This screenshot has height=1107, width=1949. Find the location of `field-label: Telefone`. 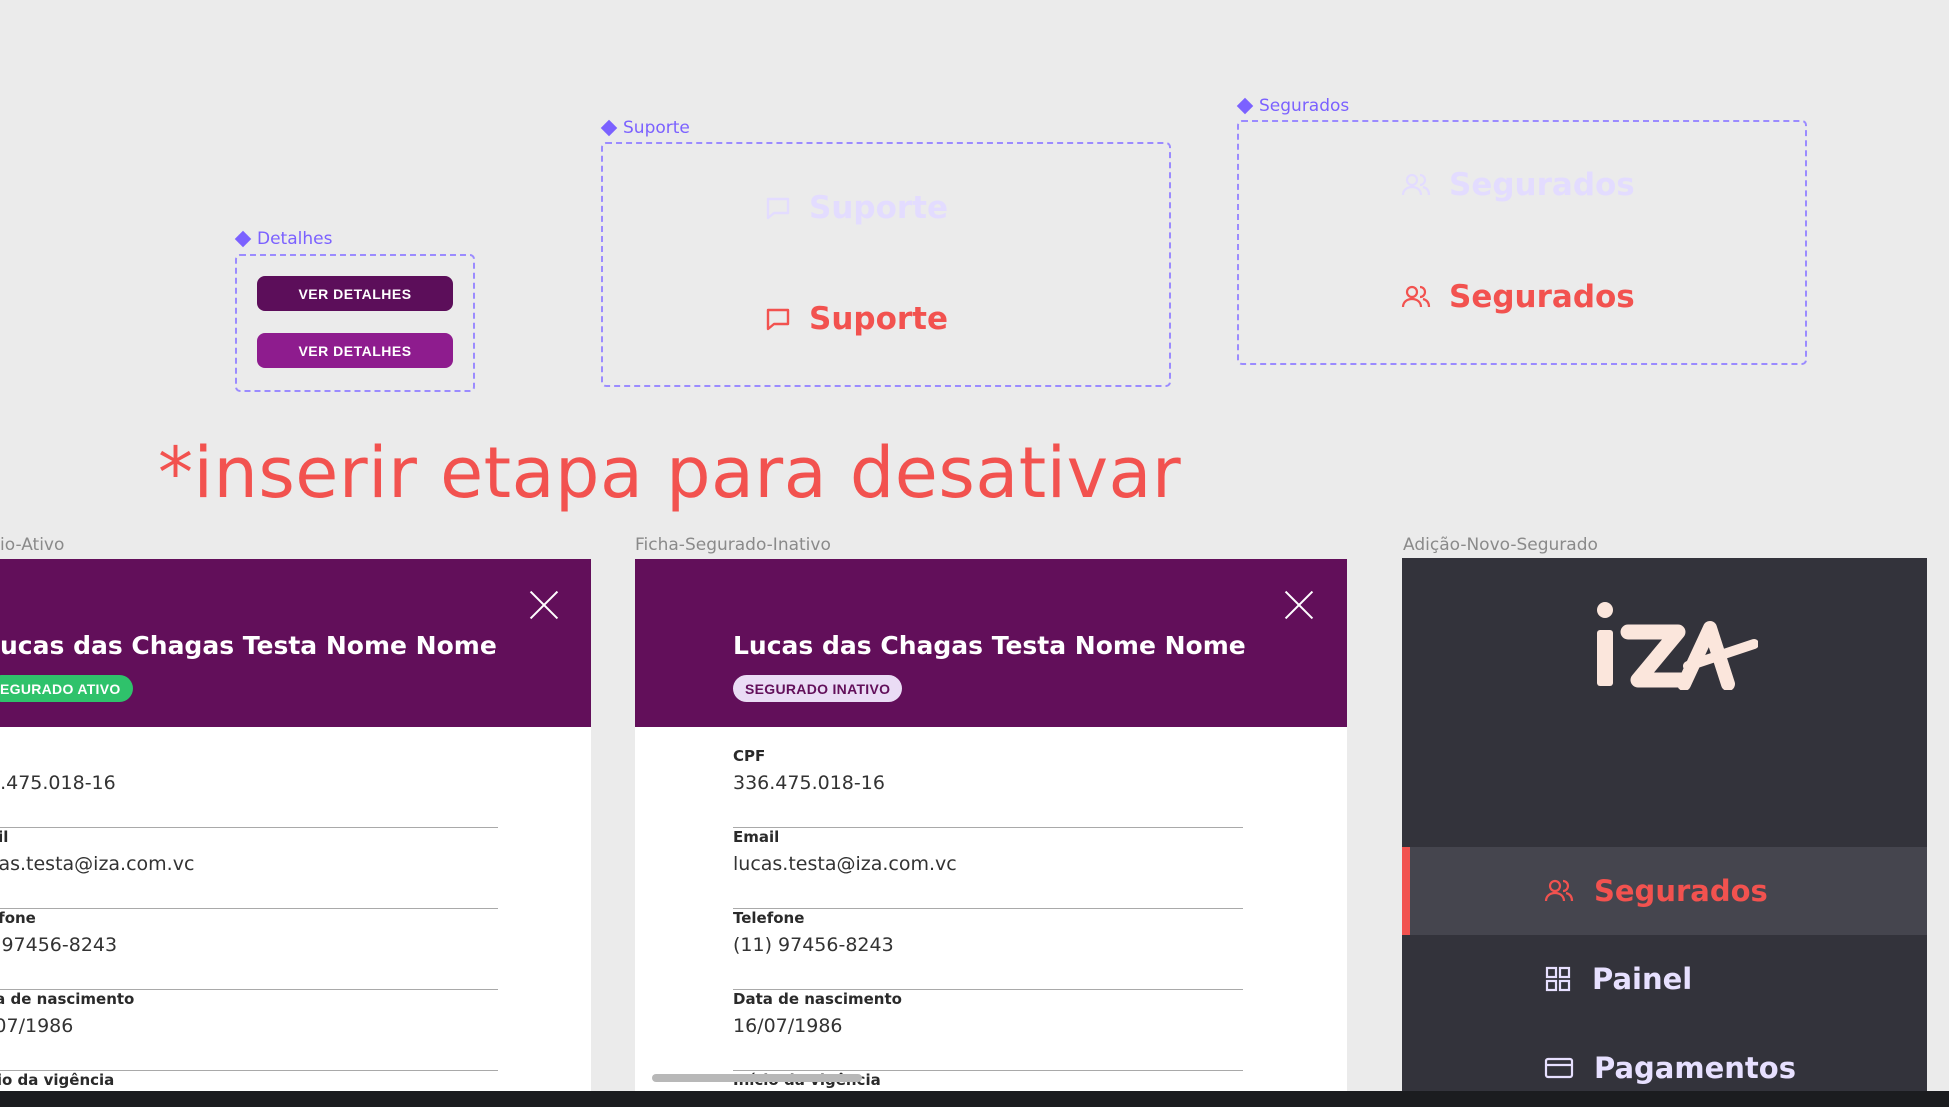

field-label: Telefone is located at coordinates (769, 918).